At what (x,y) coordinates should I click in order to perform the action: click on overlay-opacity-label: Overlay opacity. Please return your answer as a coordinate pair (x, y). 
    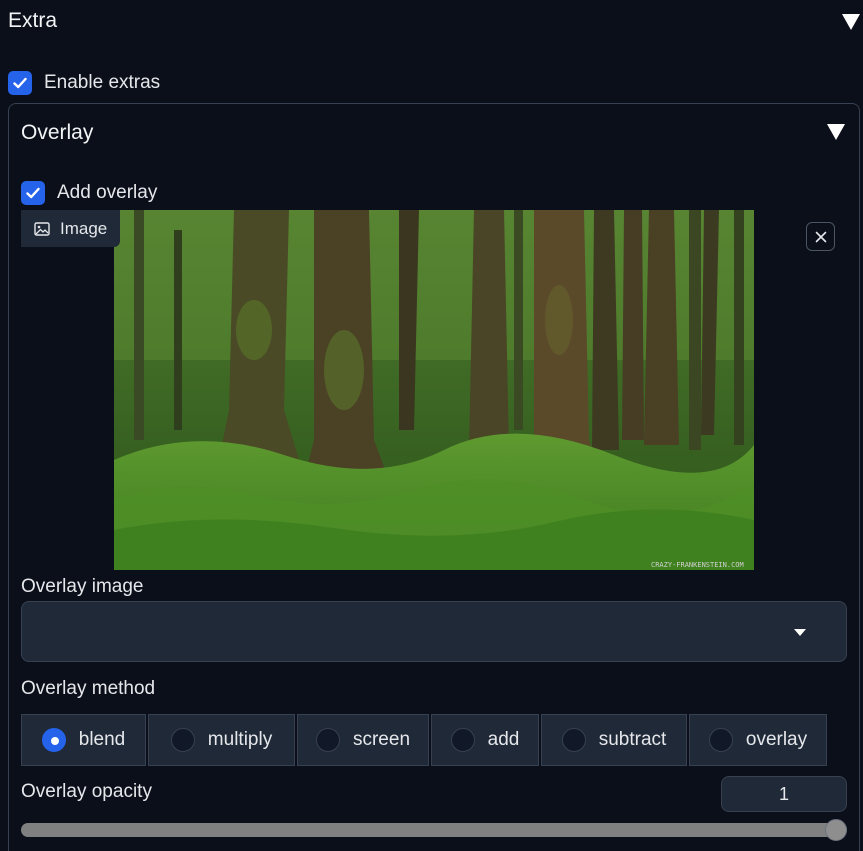
    Looking at the image, I should click on (86, 791).